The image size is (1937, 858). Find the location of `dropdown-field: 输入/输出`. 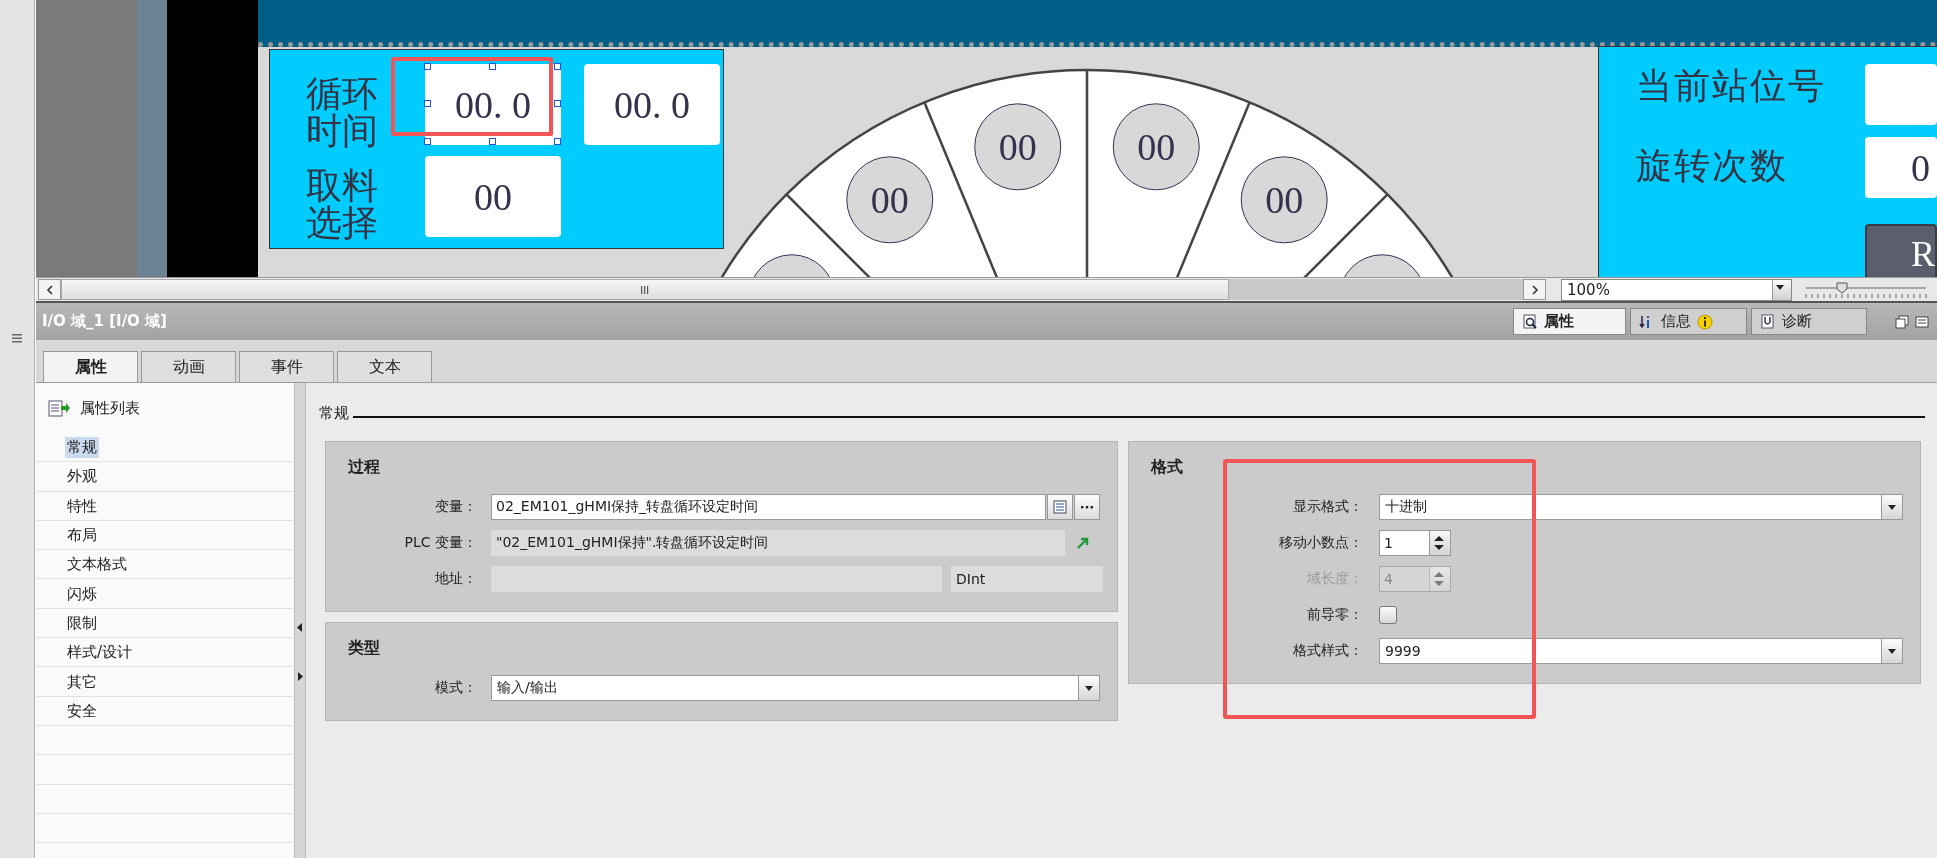

dropdown-field: 输入/输出 is located at coordinates (795, 688).